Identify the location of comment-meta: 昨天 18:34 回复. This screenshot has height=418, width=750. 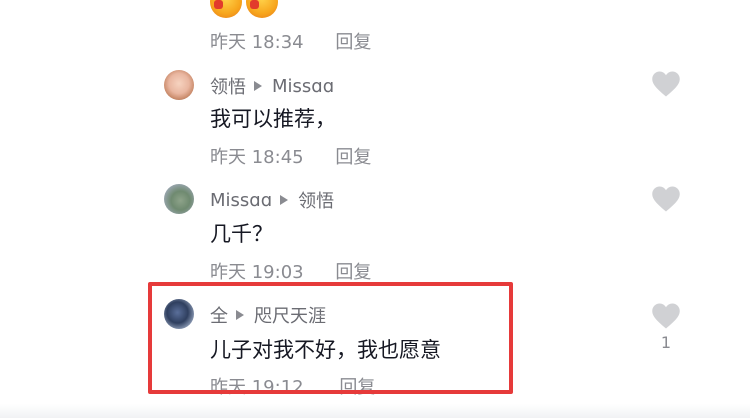
(290, 41).